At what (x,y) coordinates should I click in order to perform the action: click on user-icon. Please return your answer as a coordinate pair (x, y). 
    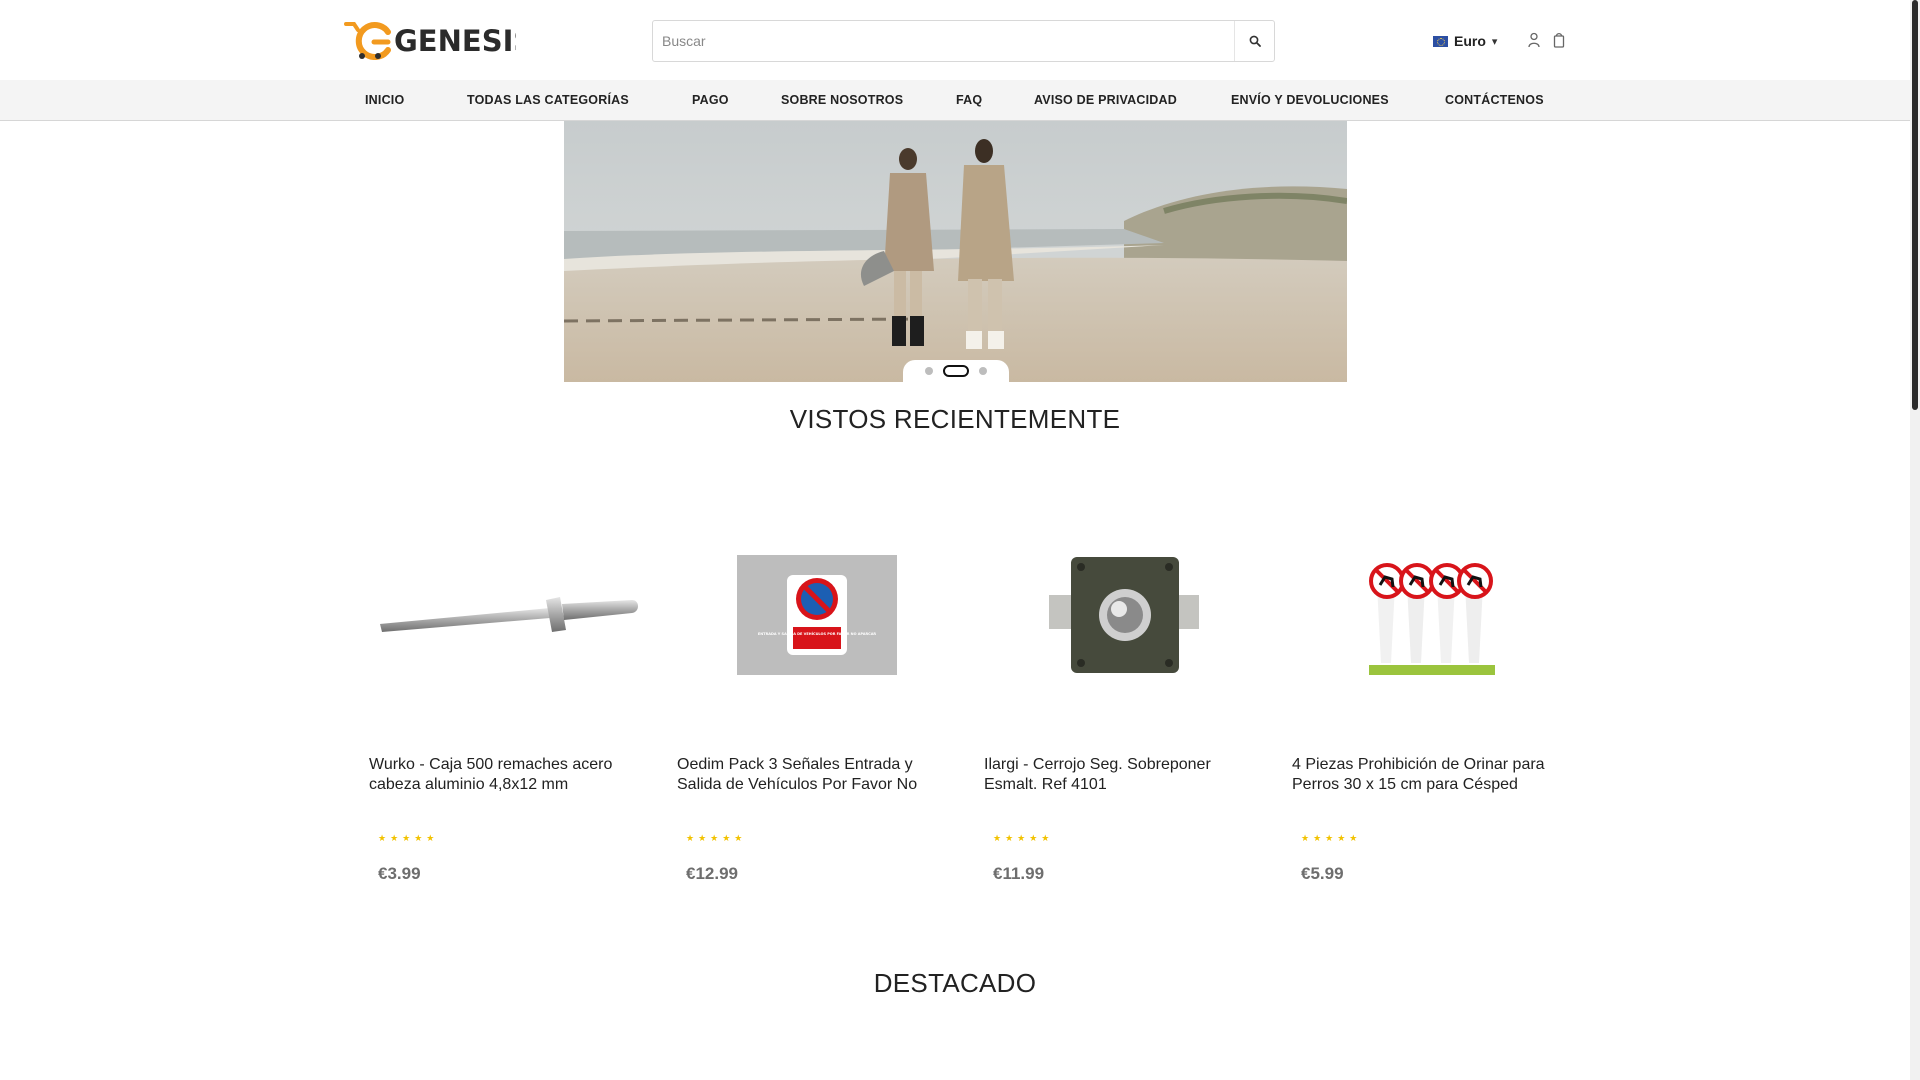
    Looking at the image, I should click on (1534, 40).